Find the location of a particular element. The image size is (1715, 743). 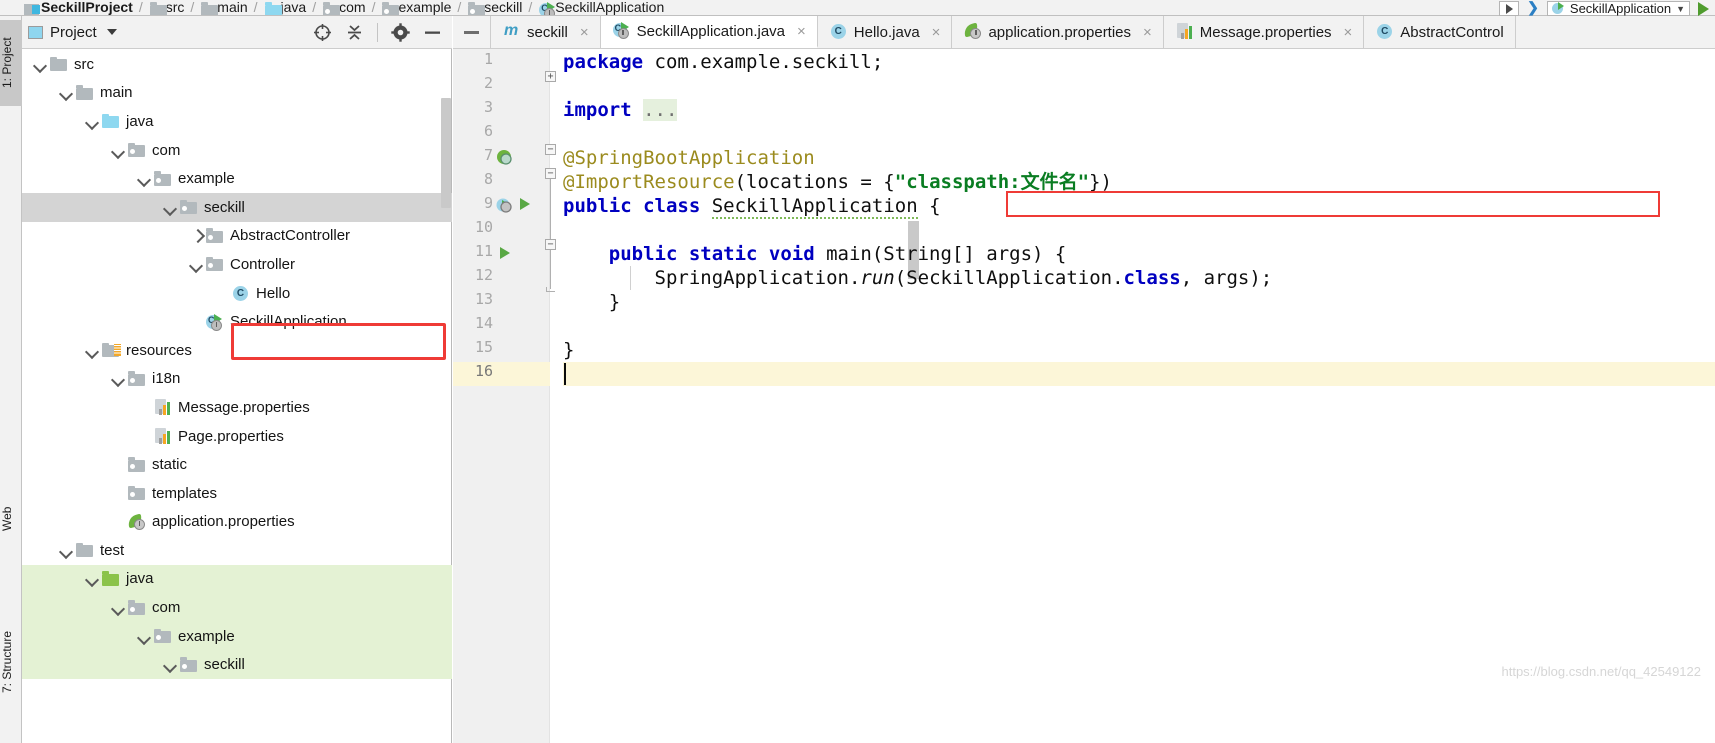

code-line: public class SeckillApplication { is located at coordinates (752, 206).